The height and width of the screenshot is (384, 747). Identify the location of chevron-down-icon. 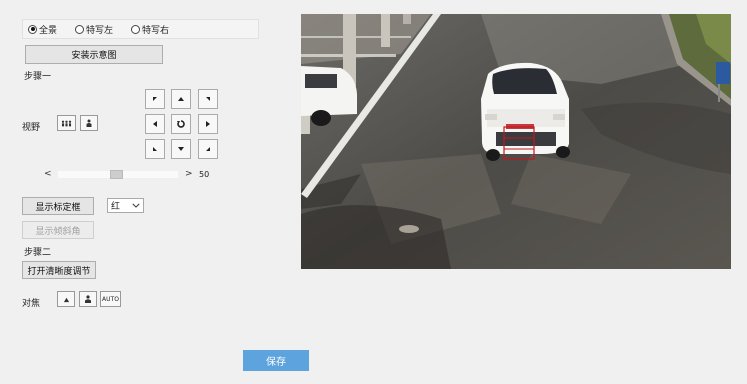
(136, 205).